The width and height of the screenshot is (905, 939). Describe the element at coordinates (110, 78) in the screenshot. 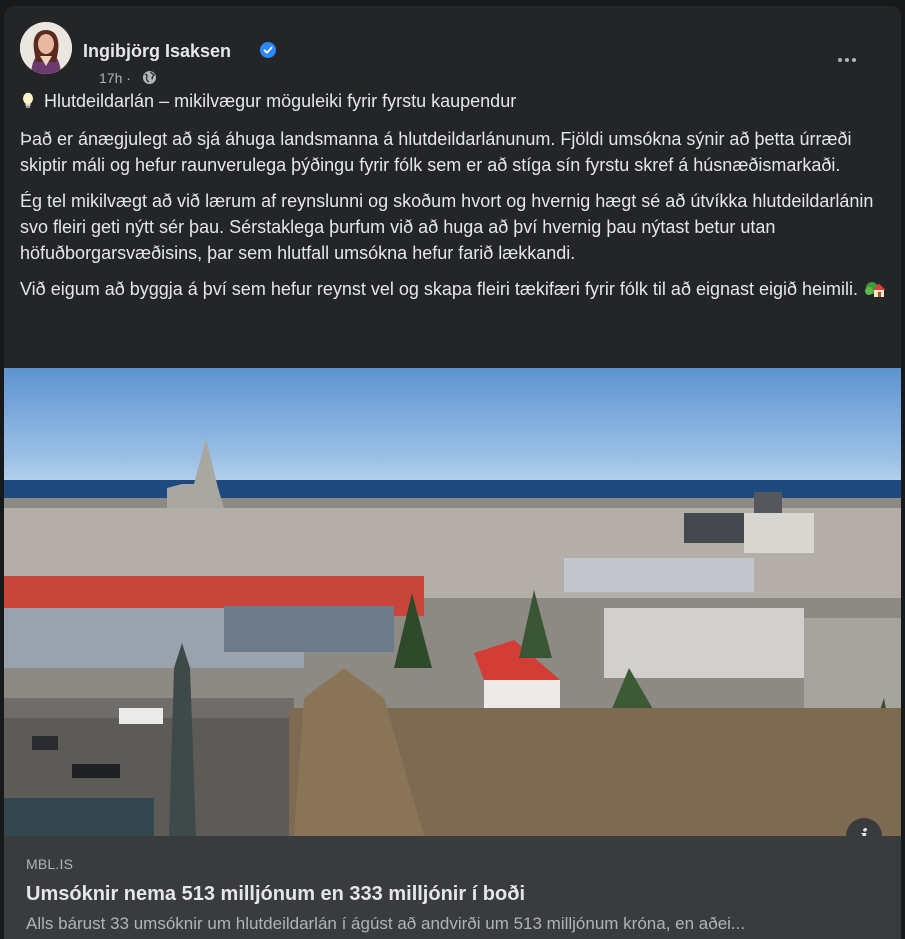

I see `post-timestamp: 17h` at that location.